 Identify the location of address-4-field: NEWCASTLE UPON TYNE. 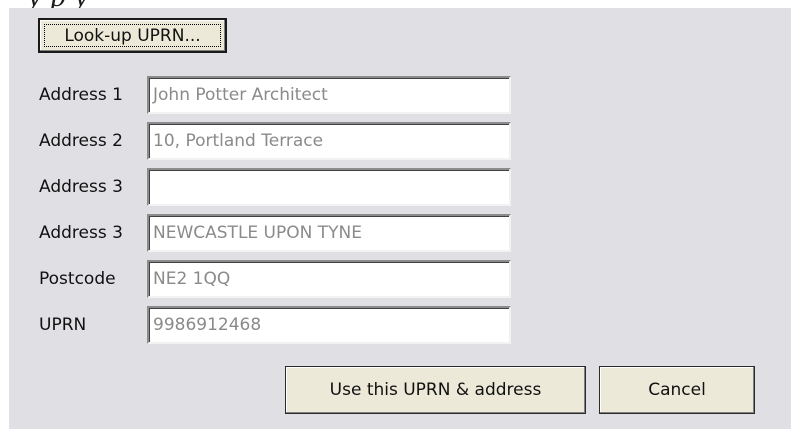
(329, 233).